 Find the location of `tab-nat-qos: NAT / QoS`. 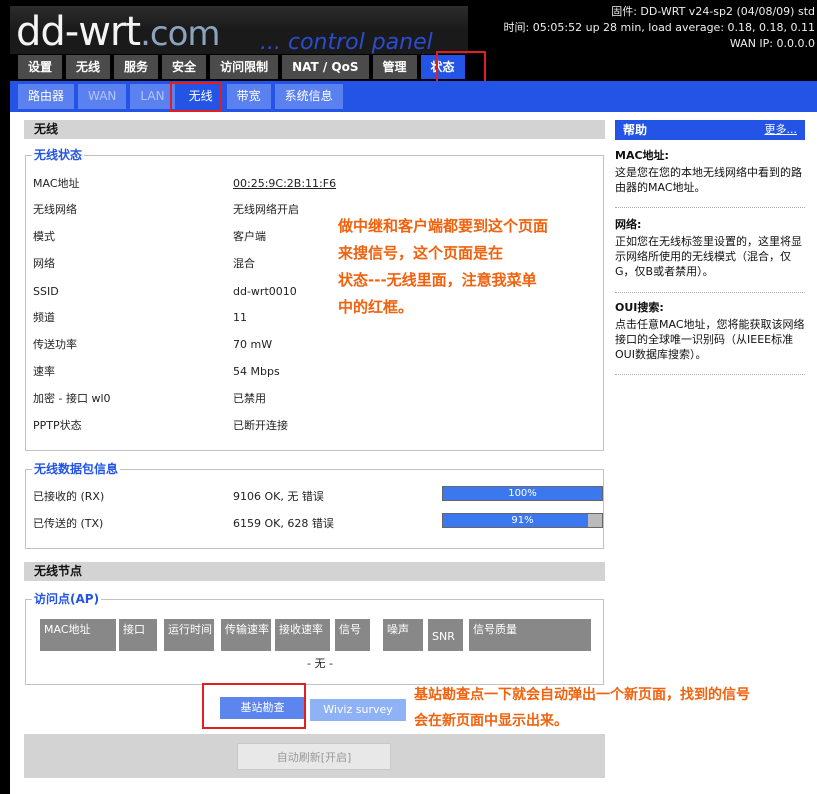

tab-nat-qos: NAT / QoS is located at coordinates (325, 67).